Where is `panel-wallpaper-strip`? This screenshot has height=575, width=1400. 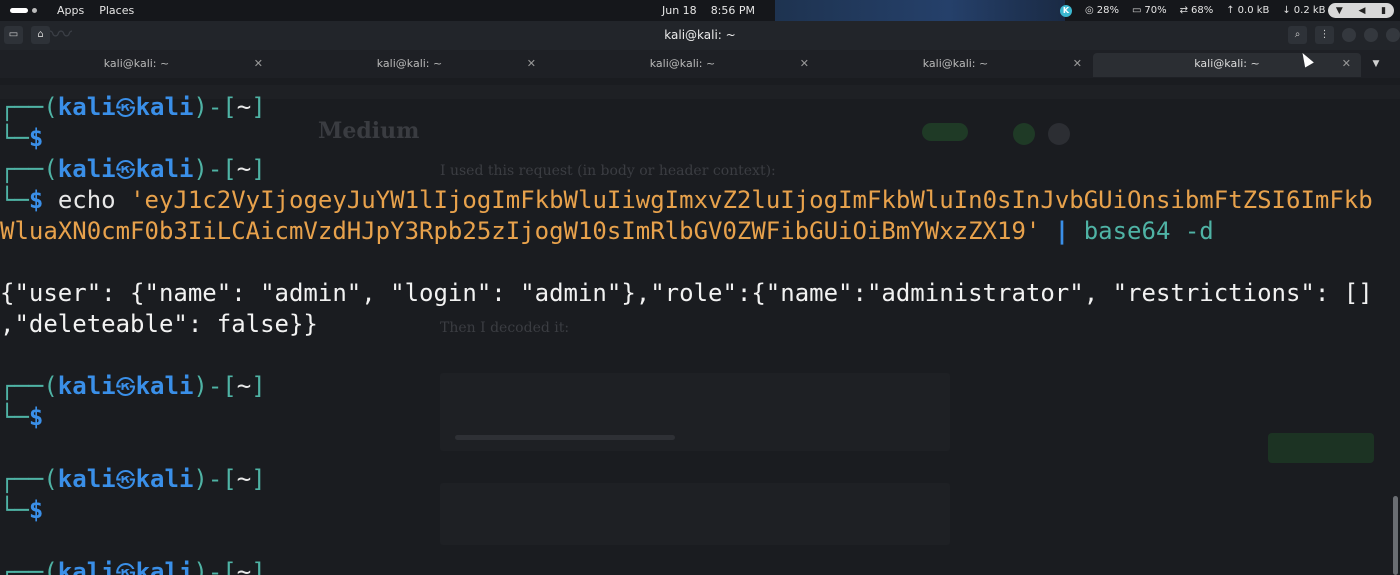
panel-wallpaper-strip is located at coordinates (920, 10).